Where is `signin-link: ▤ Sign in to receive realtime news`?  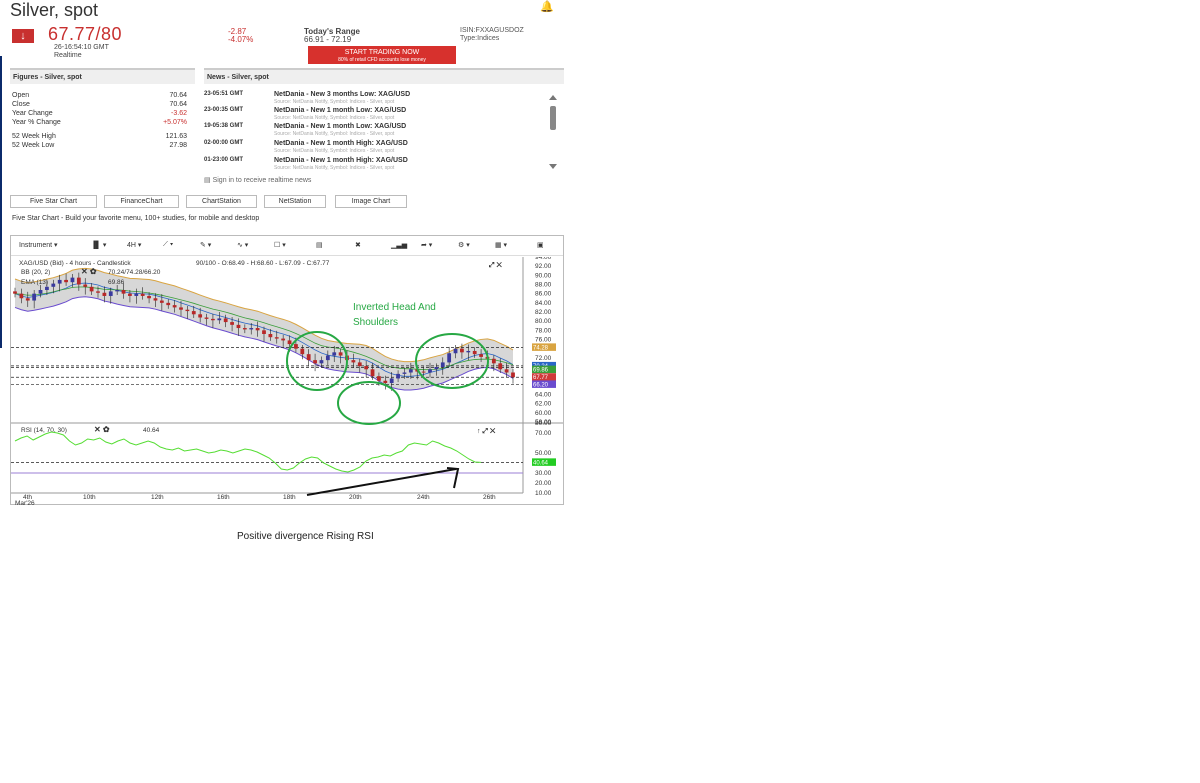
signin-link: ▤ Sign in to receive realtime news is located at coordinates (257, 180).